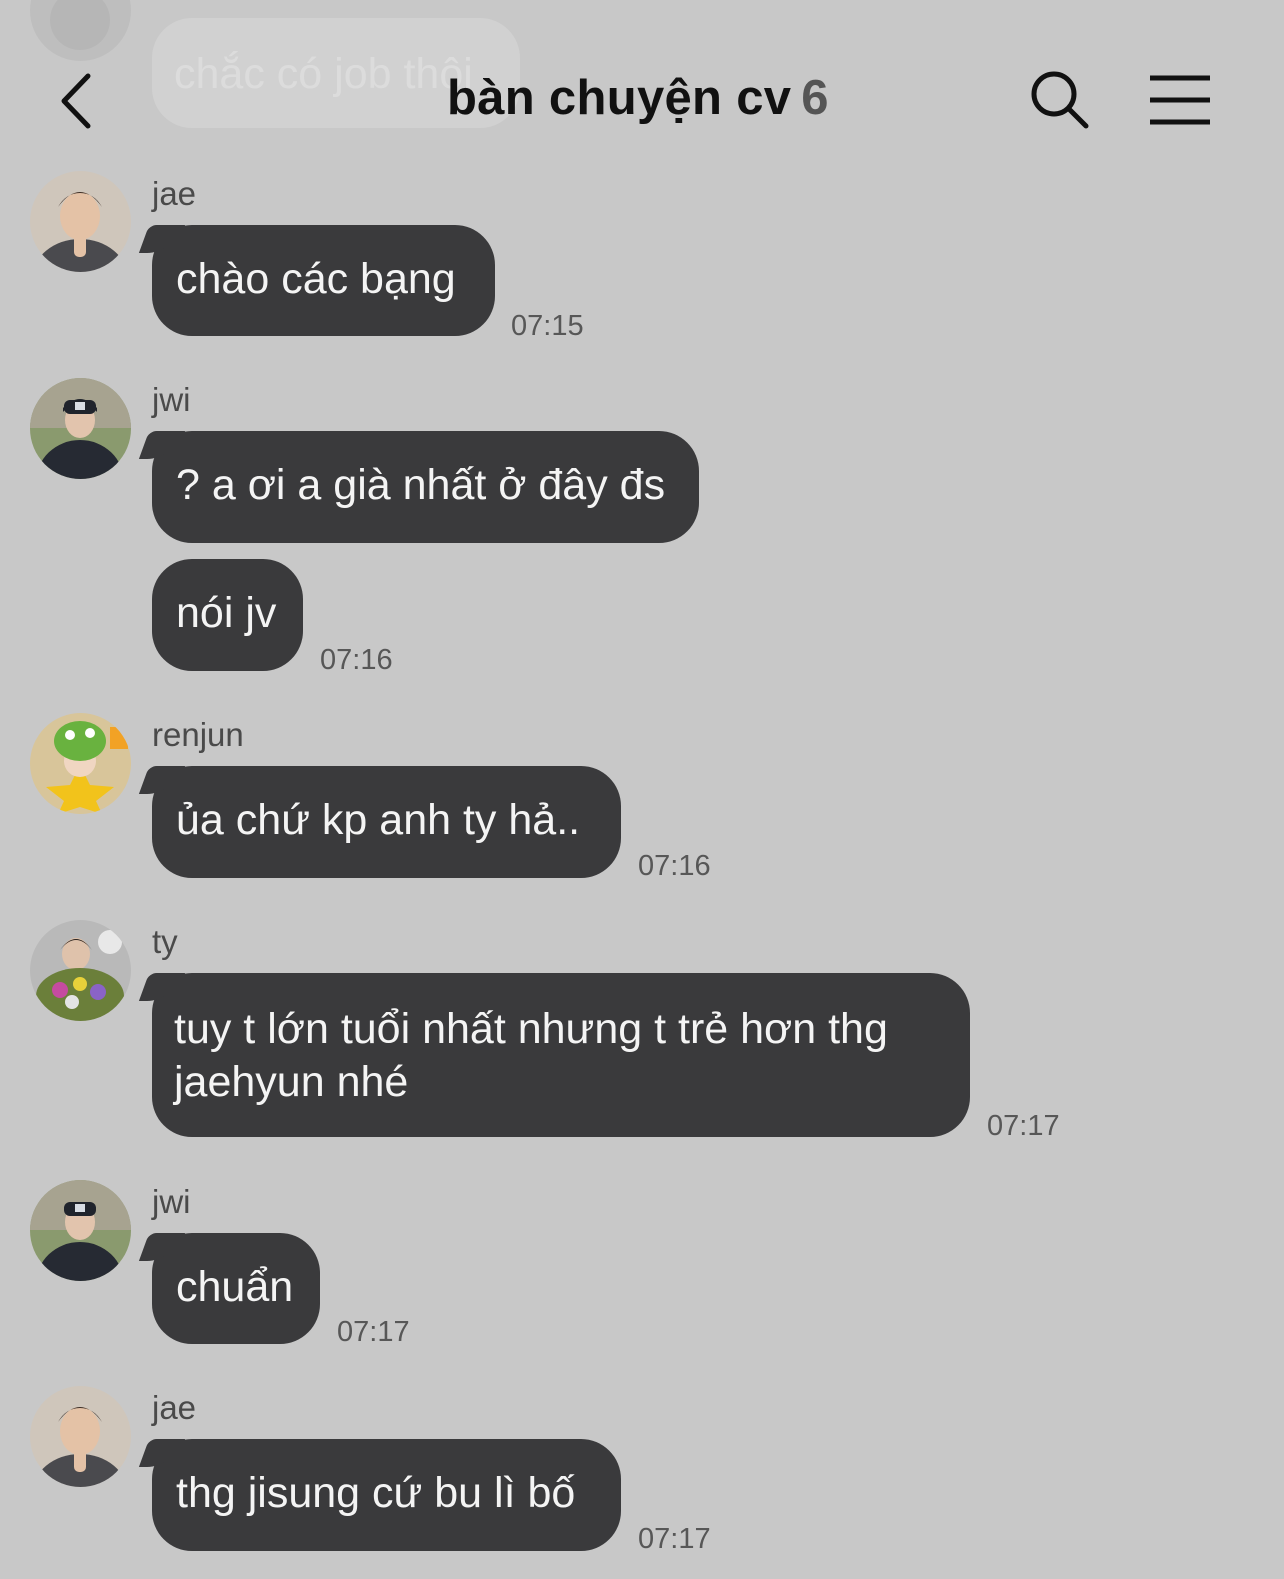  Describe the element at coordinates (531, 1029) in the screenshot. I see `message-text-line: tuy t lớn tuổi nhất nhưng t trẻ hơn thg` at that location.